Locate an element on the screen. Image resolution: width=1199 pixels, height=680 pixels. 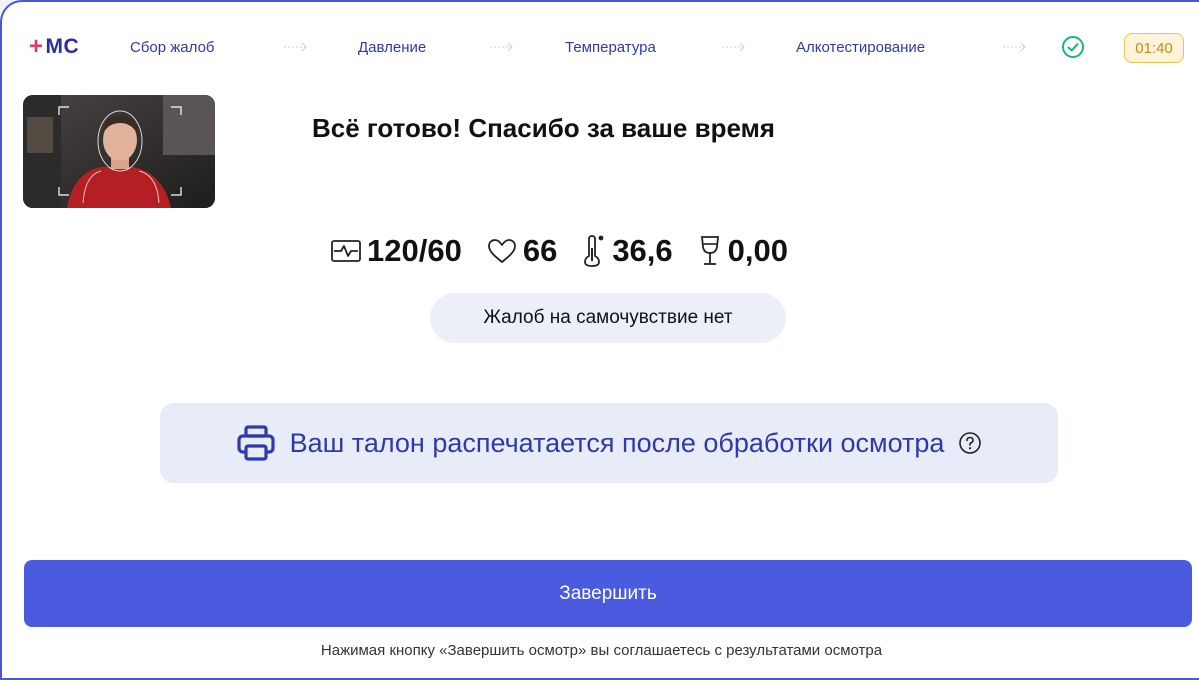
complaints-badge: Жалоб на самочувствие нет is located at coordinates (608, 318).